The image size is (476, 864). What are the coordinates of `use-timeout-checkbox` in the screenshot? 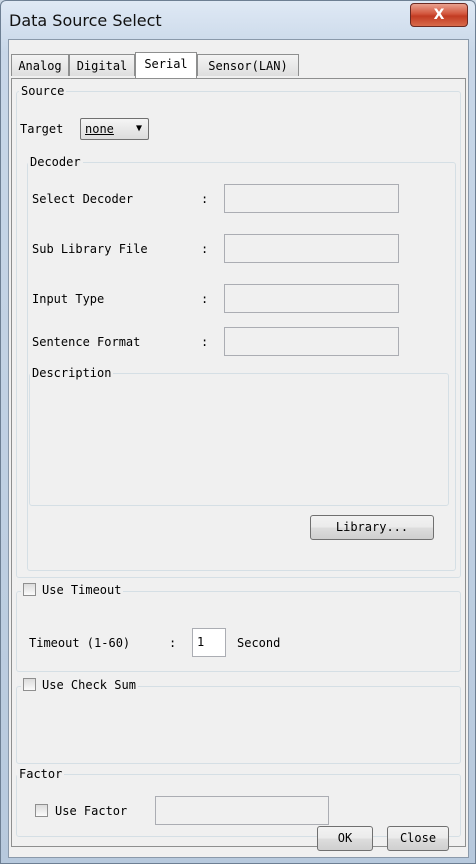 It's located at (29, 589).